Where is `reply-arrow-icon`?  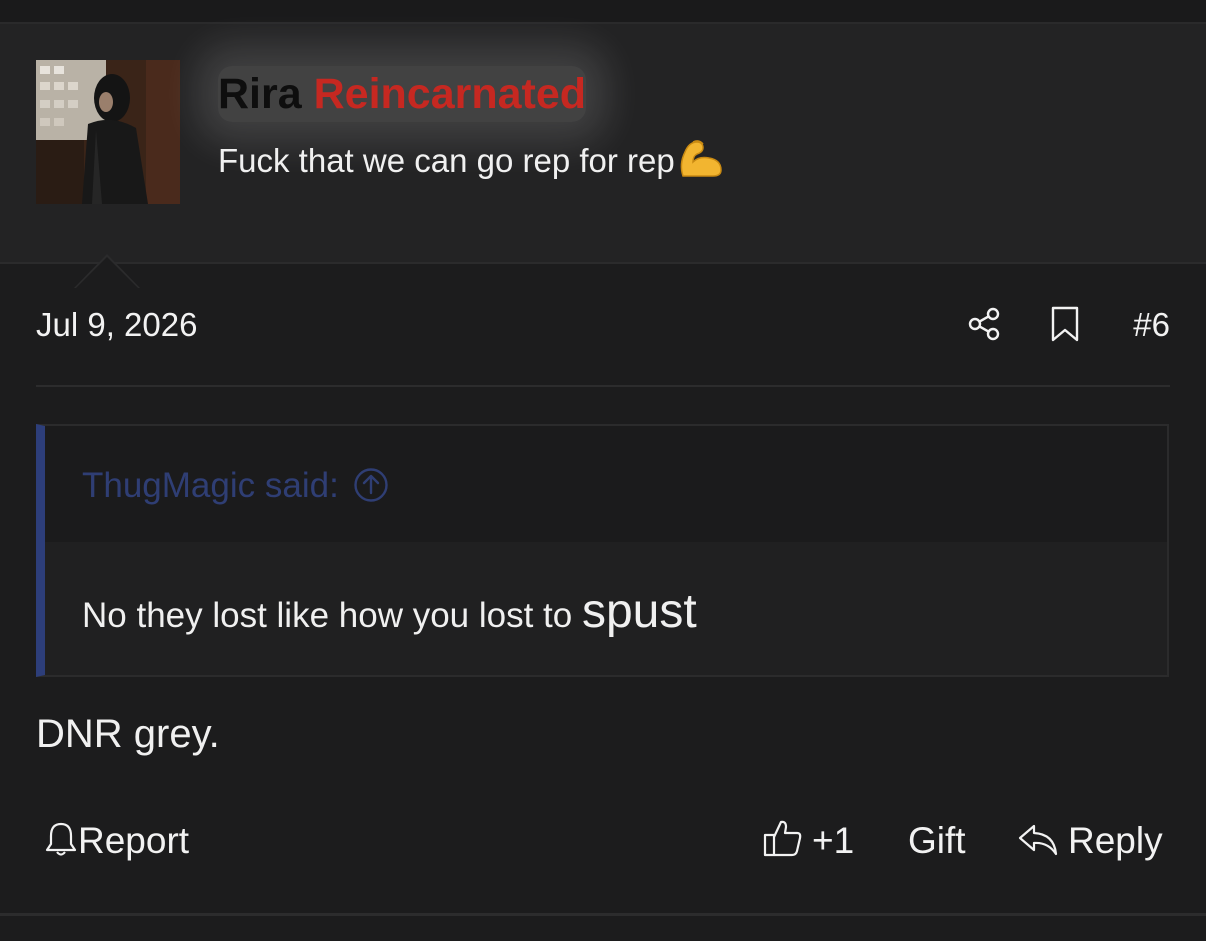
reply-arrow-icon is located at coordinates (1038, 840).